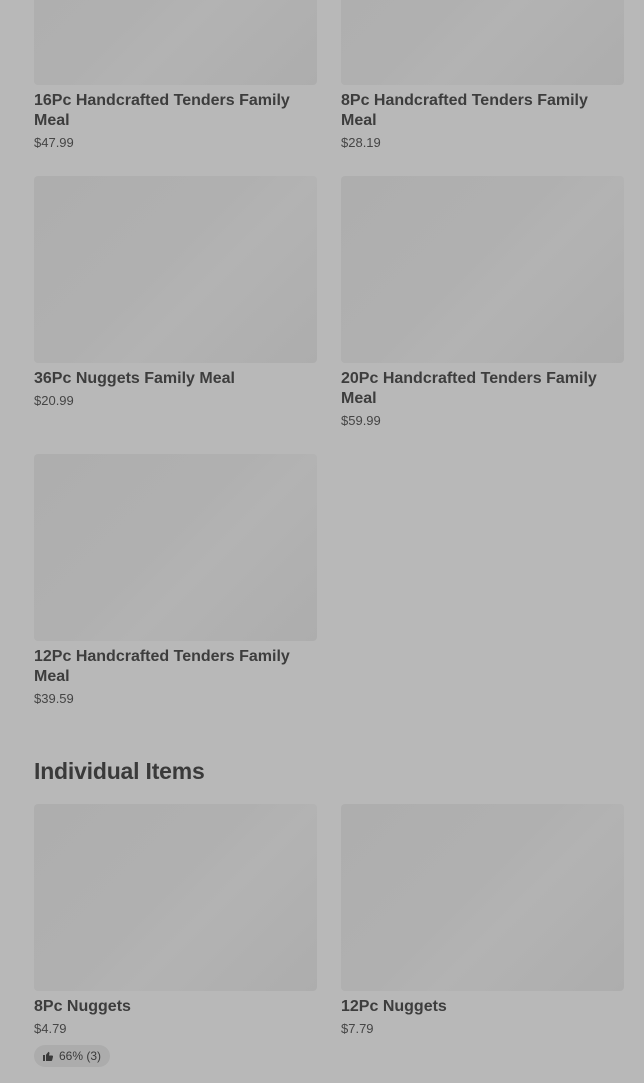  What do you see at coordinates (361, 420) in the screenshot?
I see `item-price: $59.99` at bounding box center [361, 420].